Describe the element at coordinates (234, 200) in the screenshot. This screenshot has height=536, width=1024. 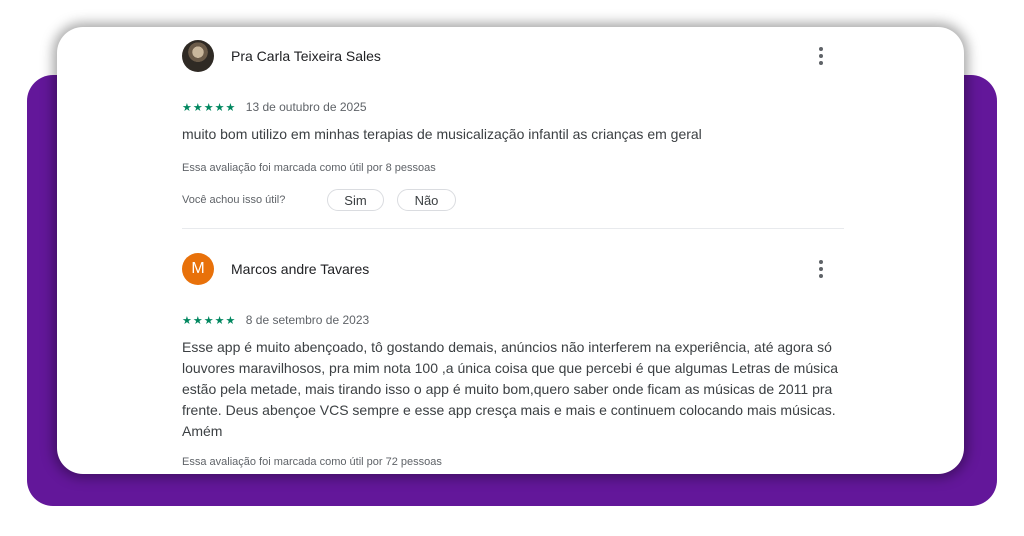
I see `feedback-question: Você achou isso útil?` at that location.